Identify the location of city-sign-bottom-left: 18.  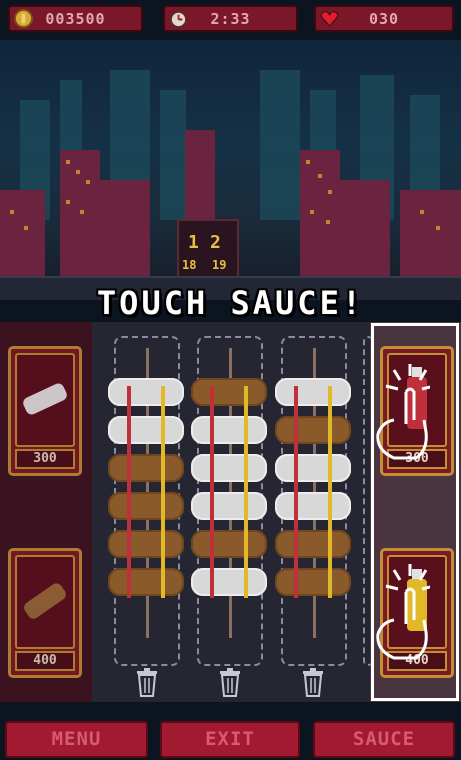
(189, 265).